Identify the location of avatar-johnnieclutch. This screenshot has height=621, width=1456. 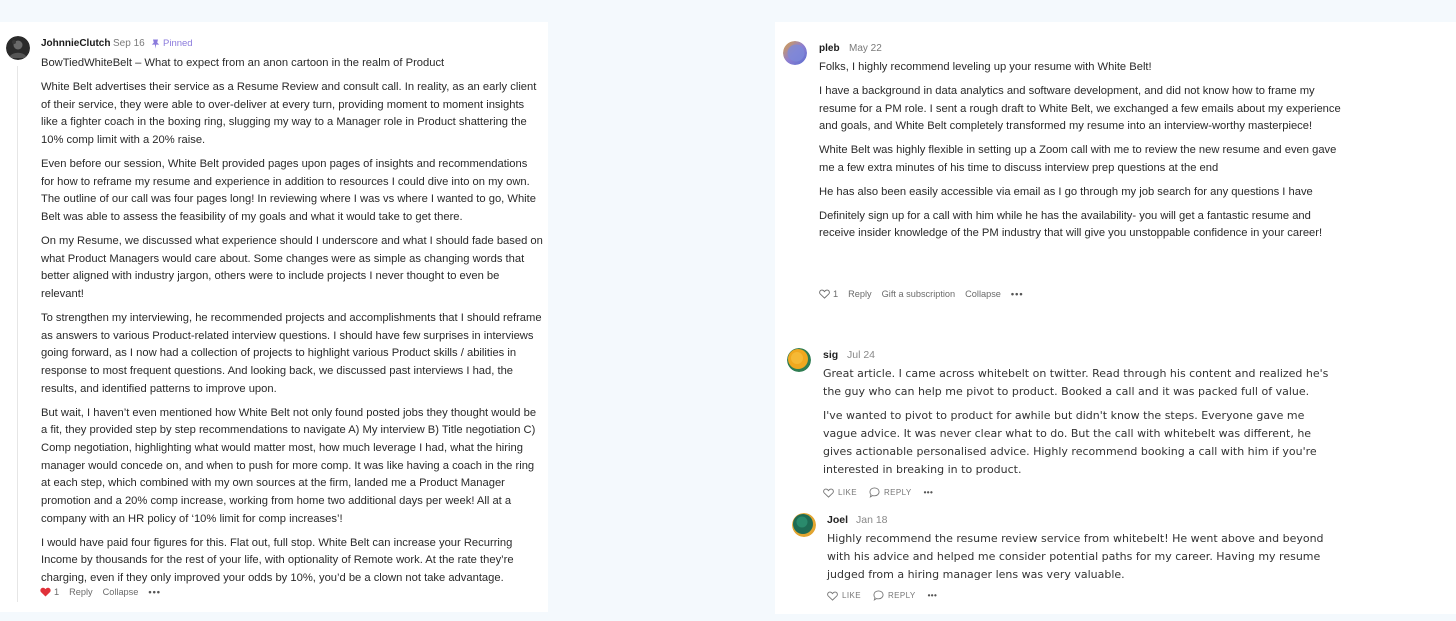
(18, 48).